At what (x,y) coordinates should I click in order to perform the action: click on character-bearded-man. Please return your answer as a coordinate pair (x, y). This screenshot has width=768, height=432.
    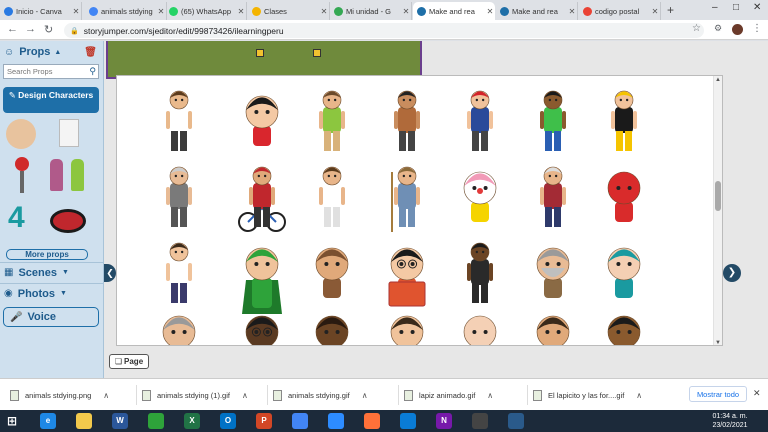
    Looking at the image, I should click on (553, 272).